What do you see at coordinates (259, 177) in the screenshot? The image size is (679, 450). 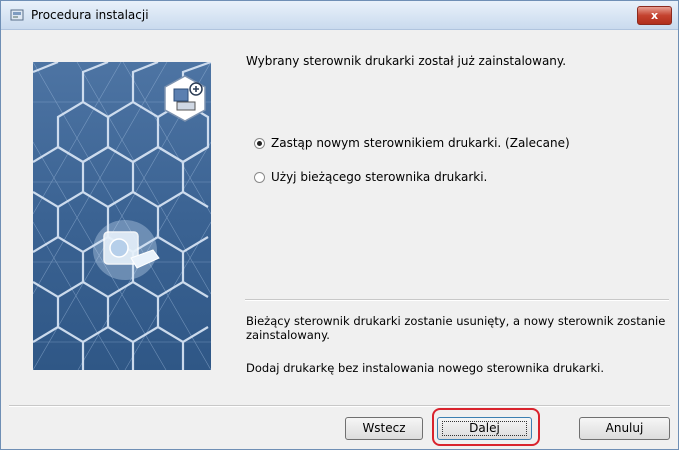 I see `radio-unselected-icon` at bounding box center [259, 177].